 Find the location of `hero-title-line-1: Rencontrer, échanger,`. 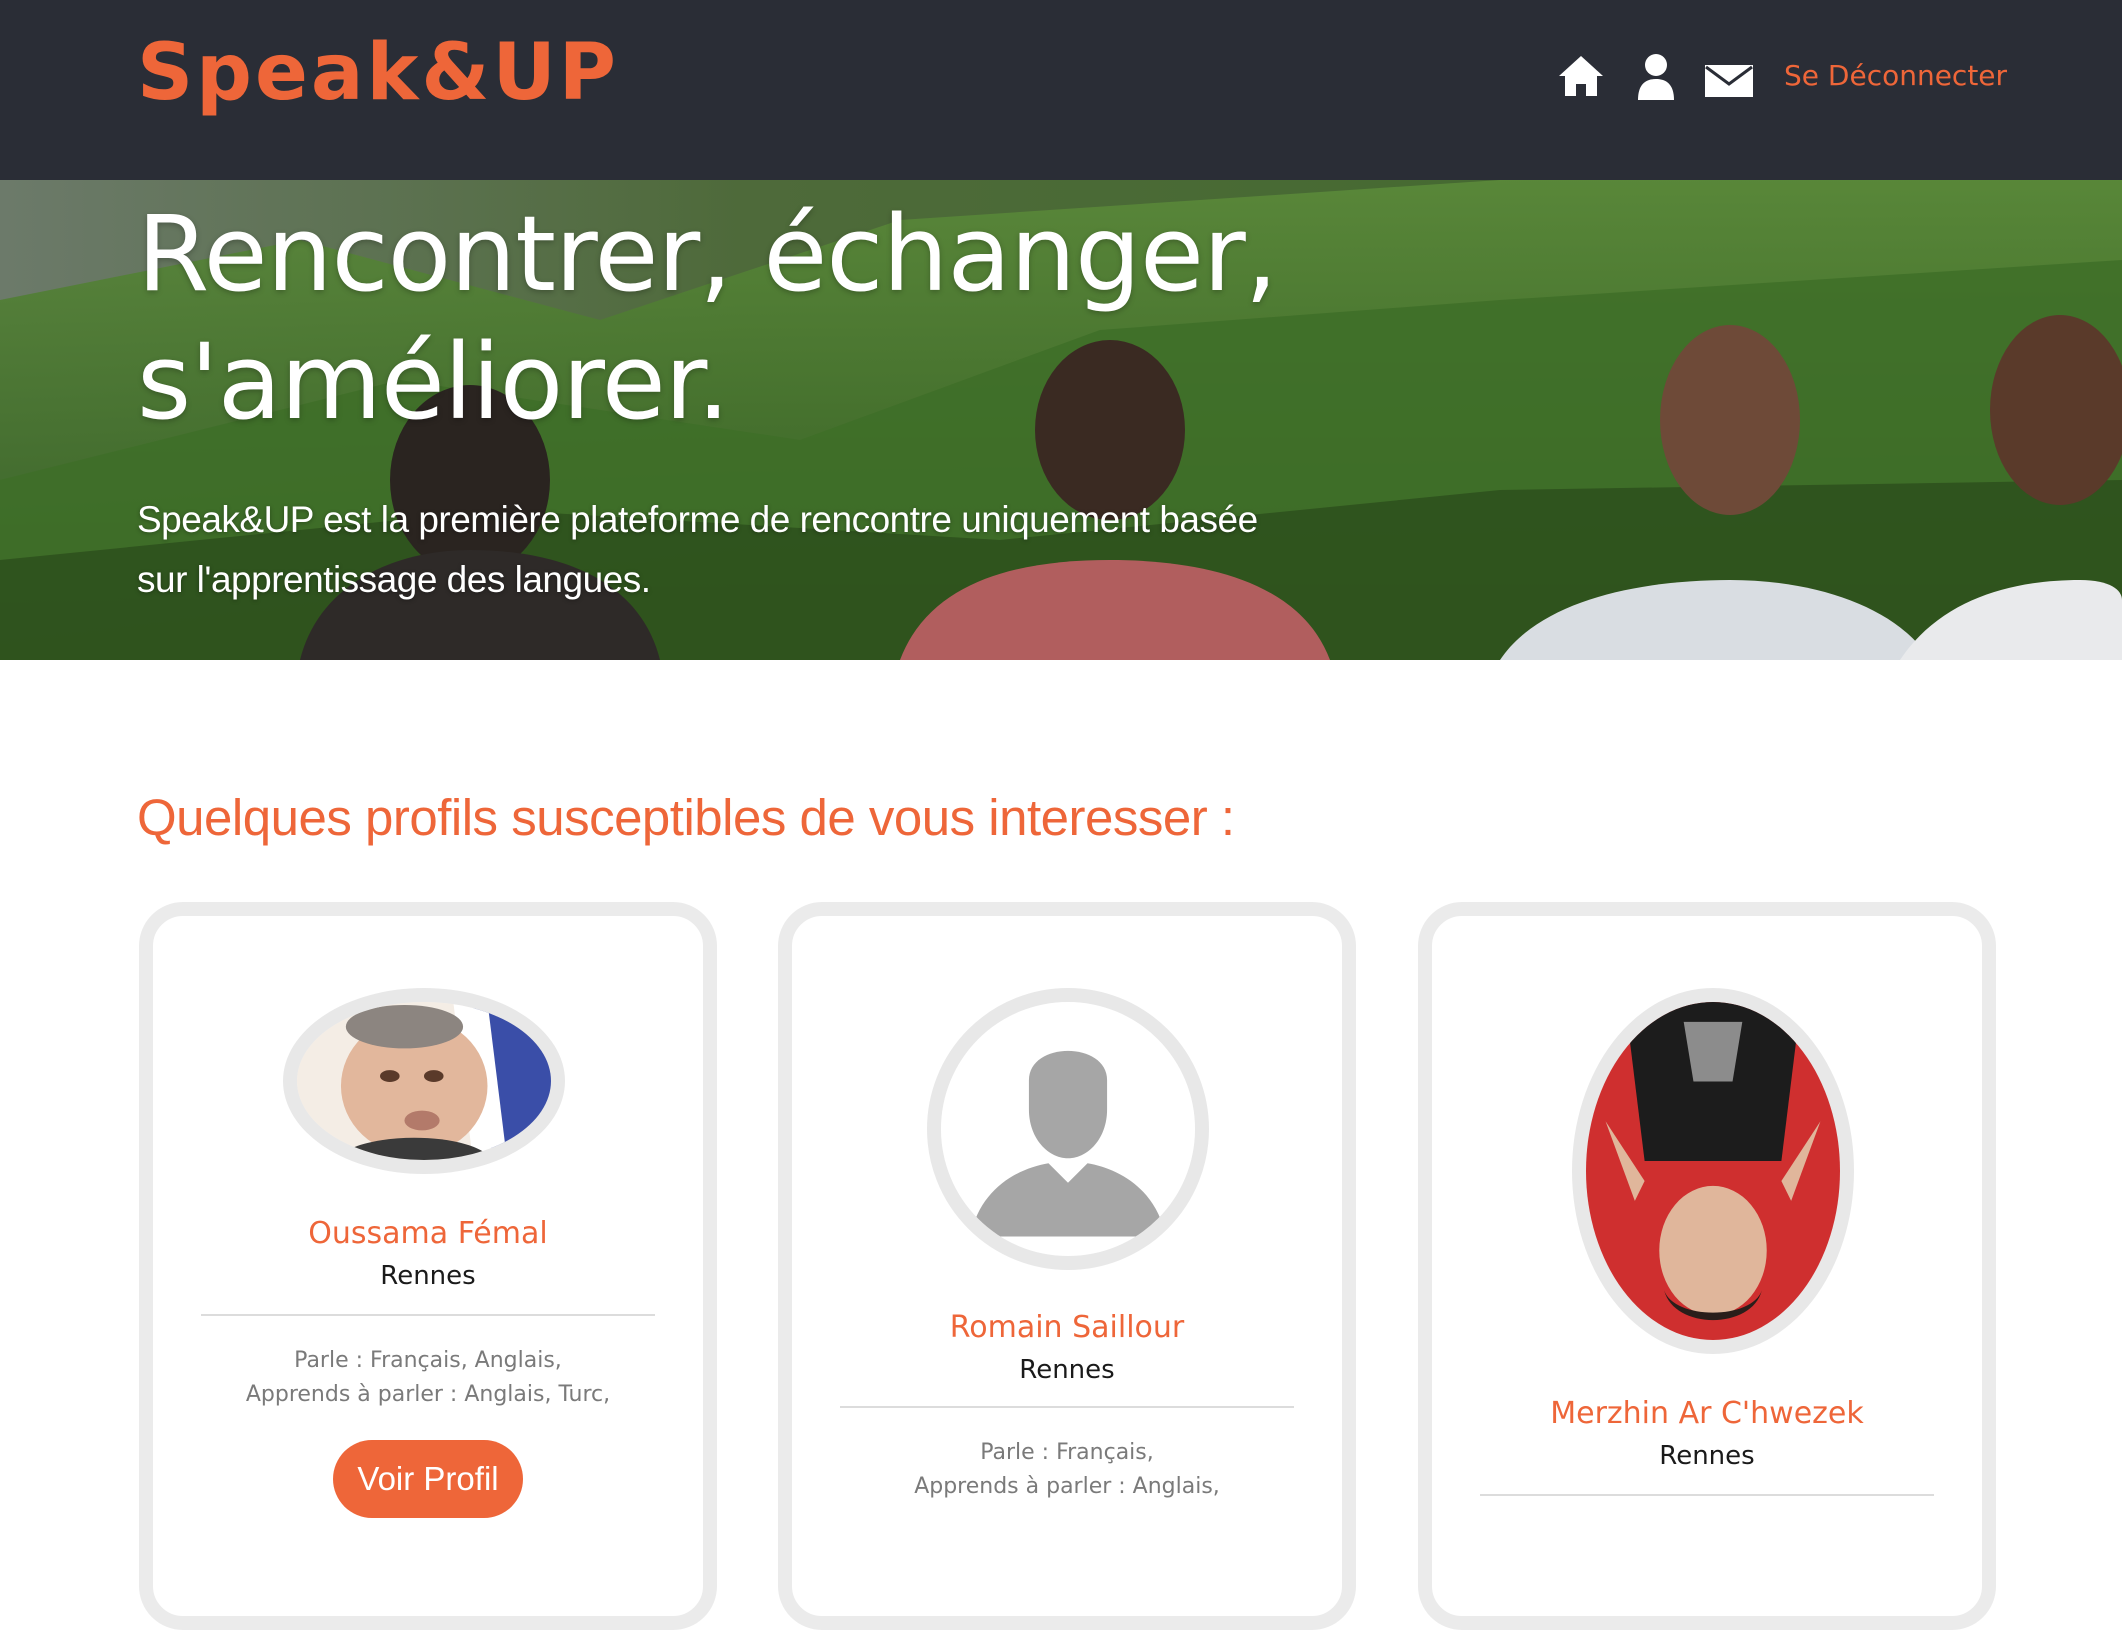

hero-title-line-1: Rencontrer, échanger, is located at coordinates (707, 254).